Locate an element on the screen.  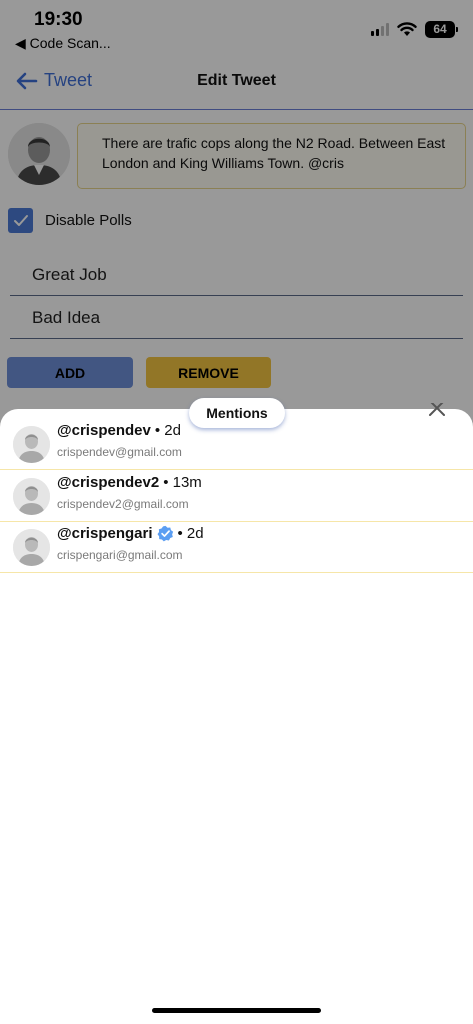
mention-item: @crispengari • 2d crispengari@gmail.com is located at coordinates (236, 547).